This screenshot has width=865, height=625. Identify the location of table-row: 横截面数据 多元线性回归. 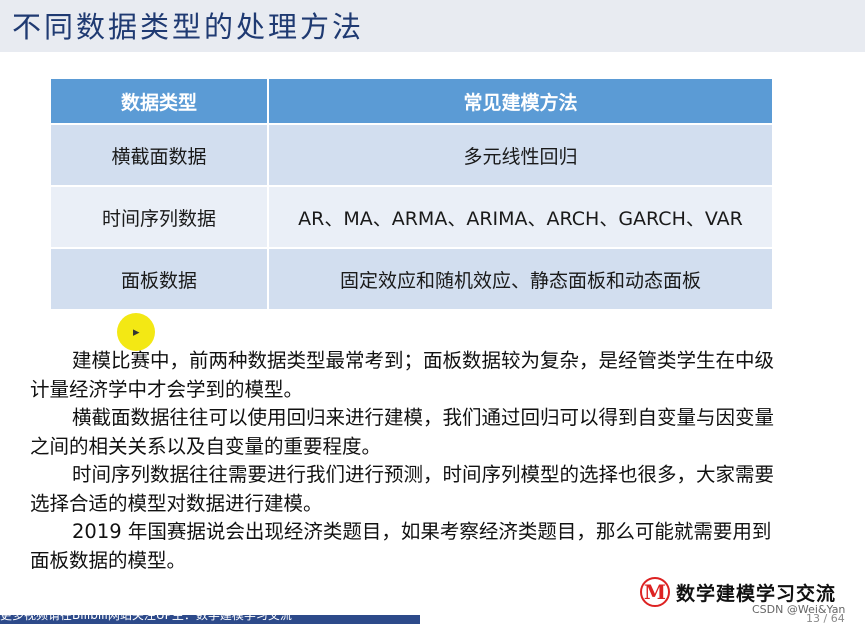
(411, 155).